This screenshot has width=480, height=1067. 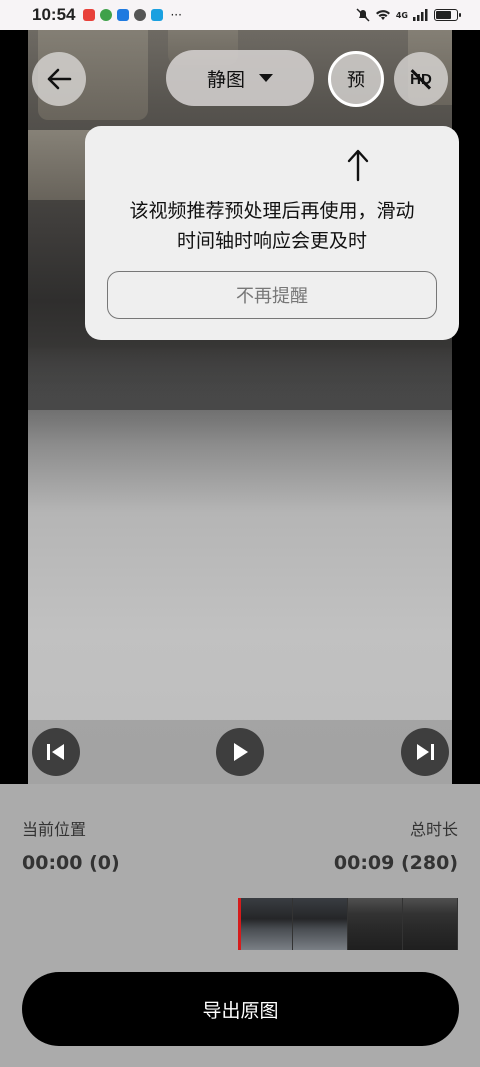 I want to click on battery-icon, so click(x=447, y=15).